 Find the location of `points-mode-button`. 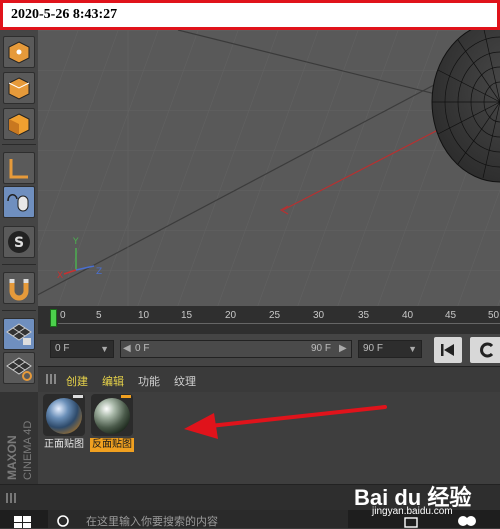

points-mode-button is located at coordinates (19, 52).